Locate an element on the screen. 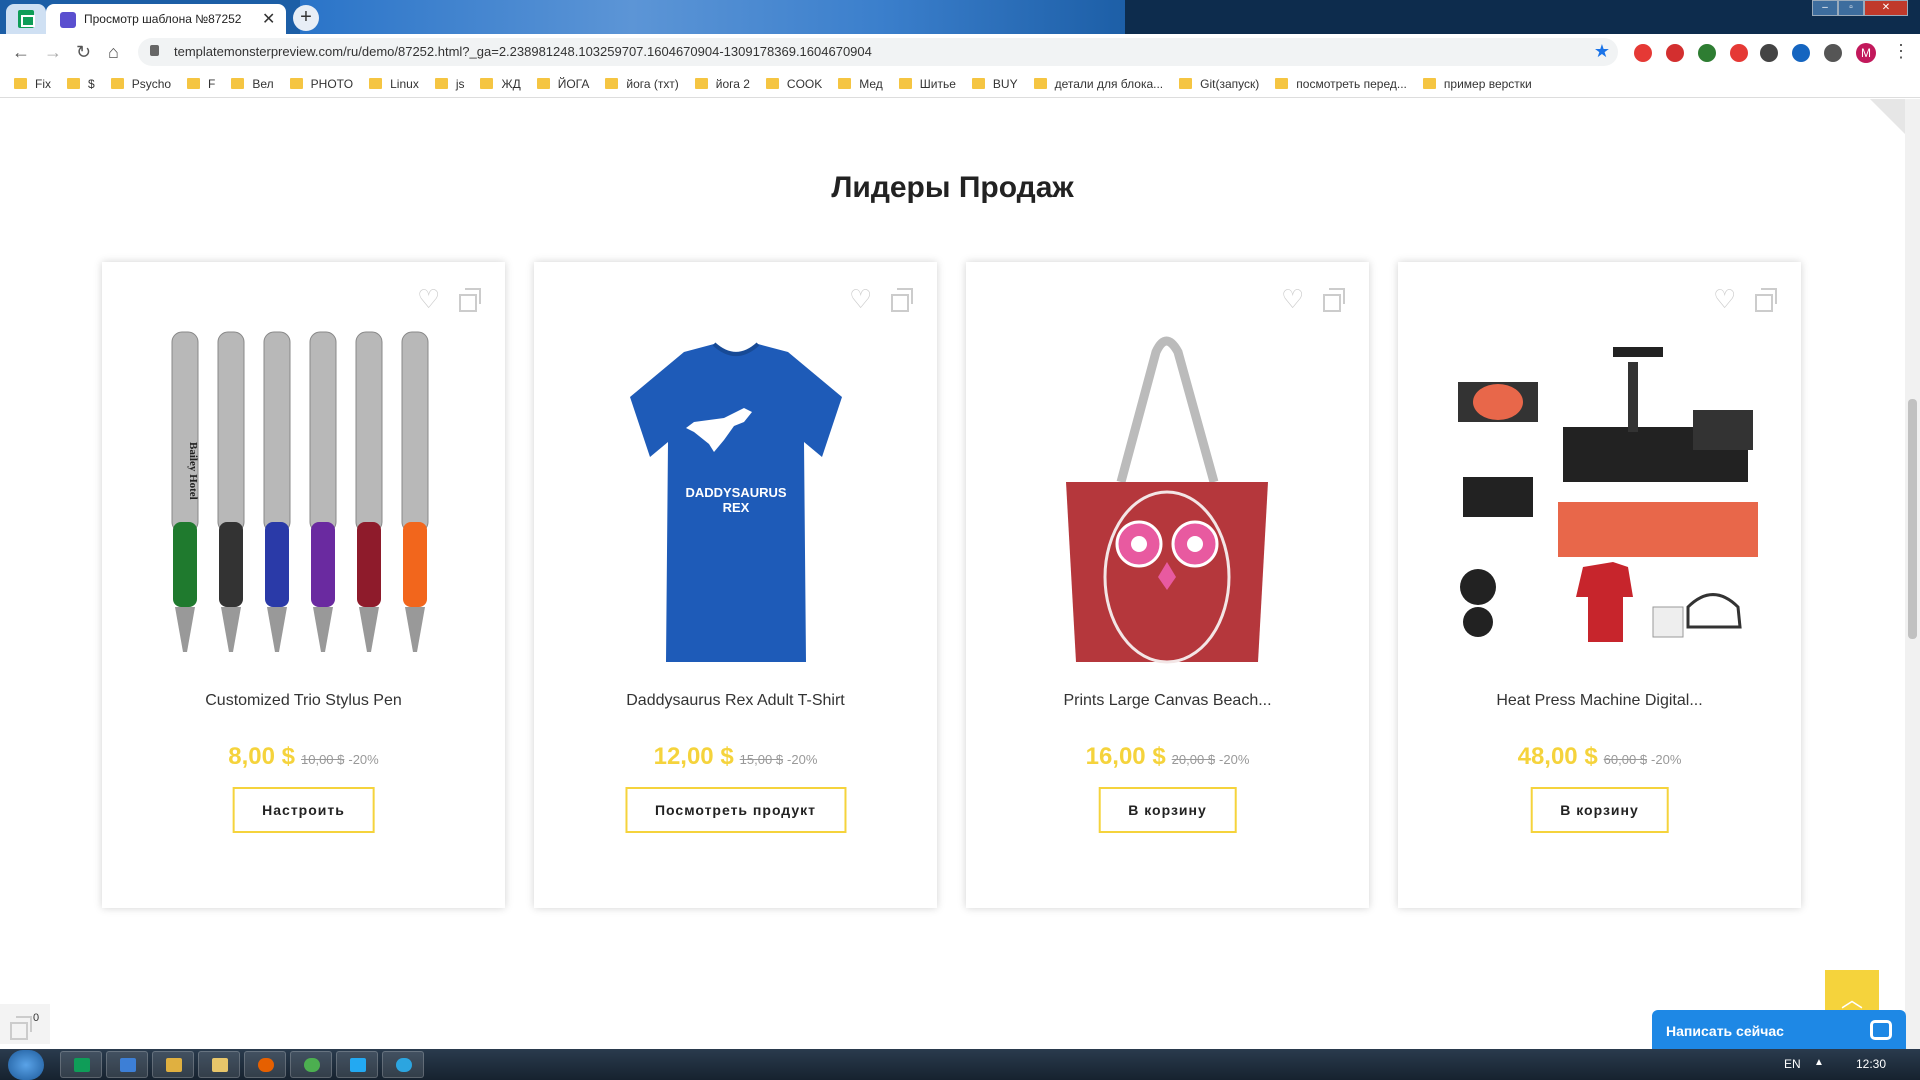  start-button is located at coordinates (26, 1065).